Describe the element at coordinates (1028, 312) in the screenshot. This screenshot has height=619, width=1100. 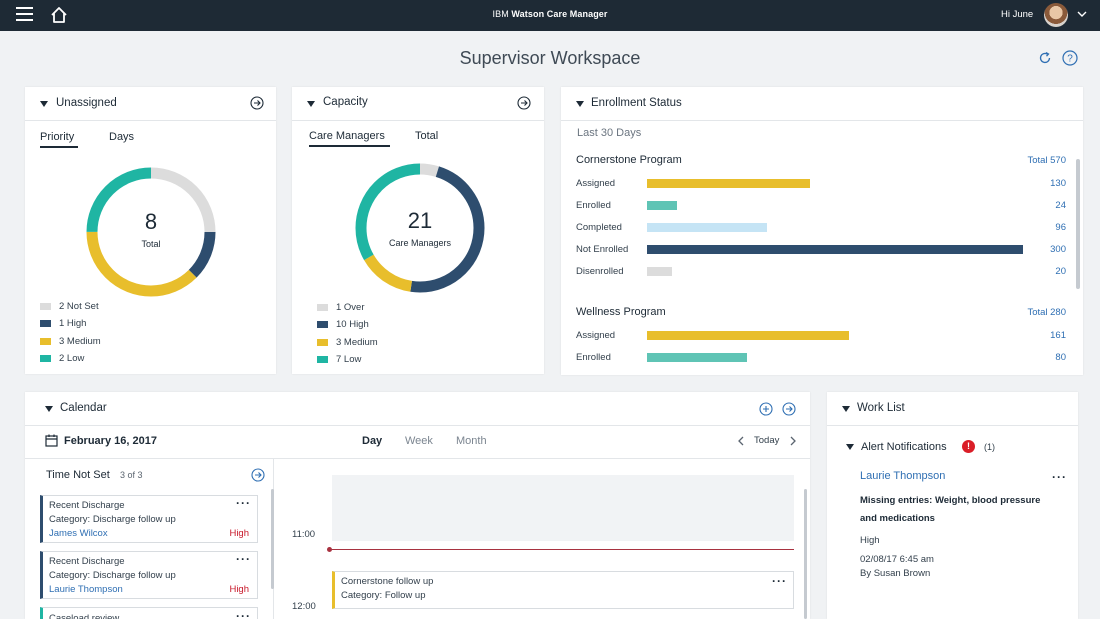
I see `program-total-link: Total 280` at that location.